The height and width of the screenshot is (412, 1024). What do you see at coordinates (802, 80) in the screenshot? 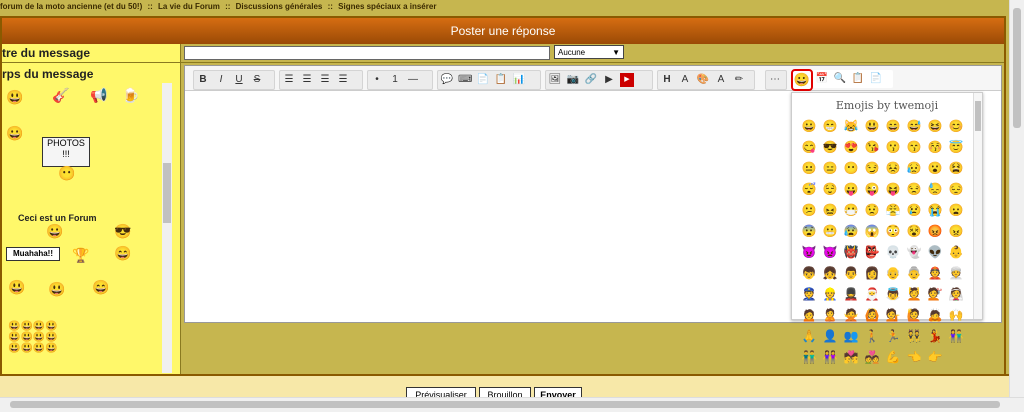
I see `emoji-button: 😀` at bounding box center [802, 80].